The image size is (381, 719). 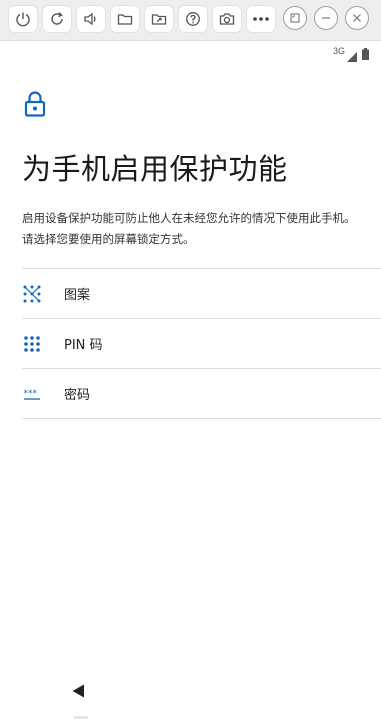 I want to click on power-icon, so click(x=23, y=19).